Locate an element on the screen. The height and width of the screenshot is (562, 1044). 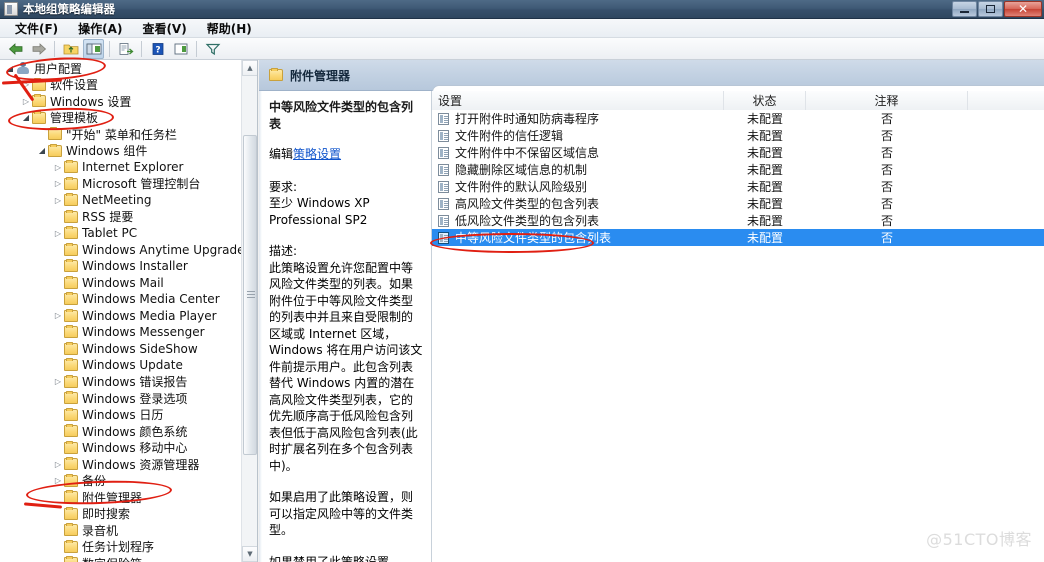
tree-item: ▷ Microsoft 管理控制台 is located at coordinates (120, 184).